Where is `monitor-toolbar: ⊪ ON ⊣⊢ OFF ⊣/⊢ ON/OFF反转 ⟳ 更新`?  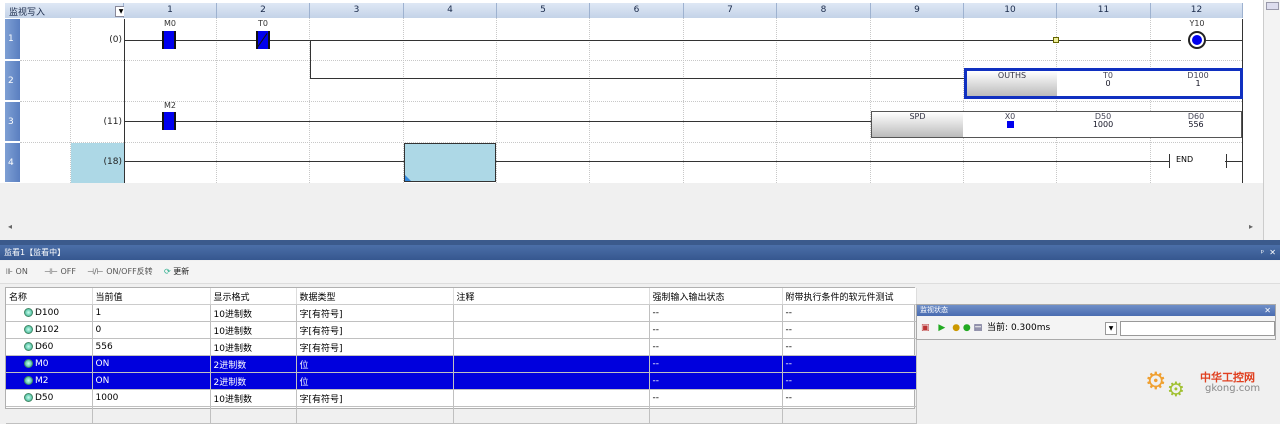
monitor-toolbar: ⊪ ON ⊣⊢ OFF ⊣/⊢ ON/OFF反转 ⟳ 更新 is located at coordinates (640, 272).